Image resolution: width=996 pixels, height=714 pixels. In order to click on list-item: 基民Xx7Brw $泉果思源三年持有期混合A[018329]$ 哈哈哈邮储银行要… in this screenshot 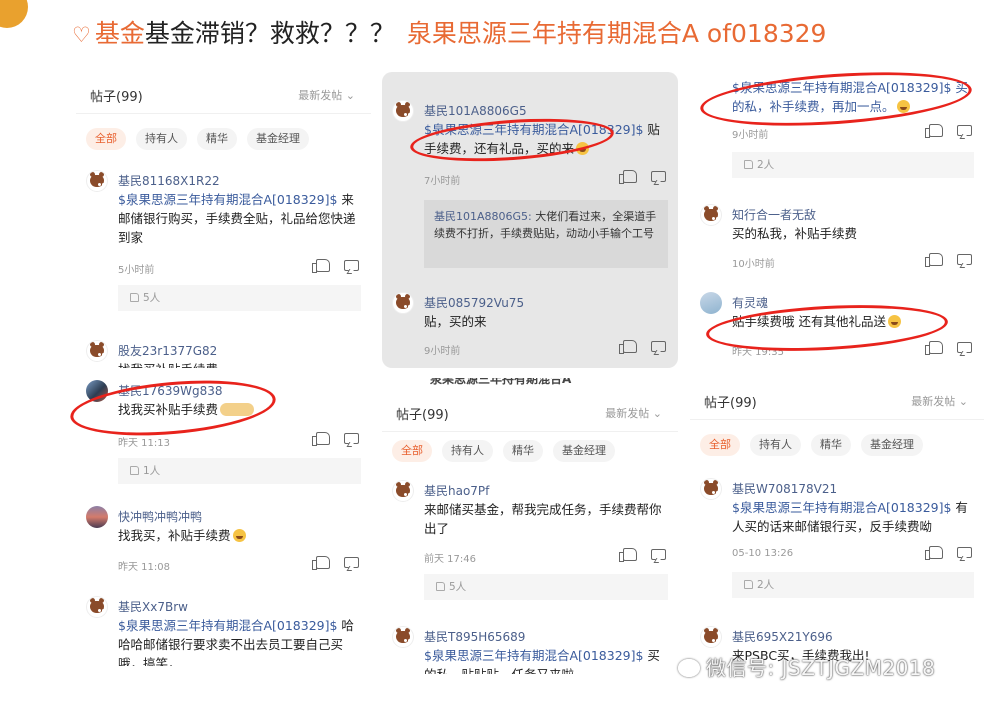, I will do `click(223, 630)`.